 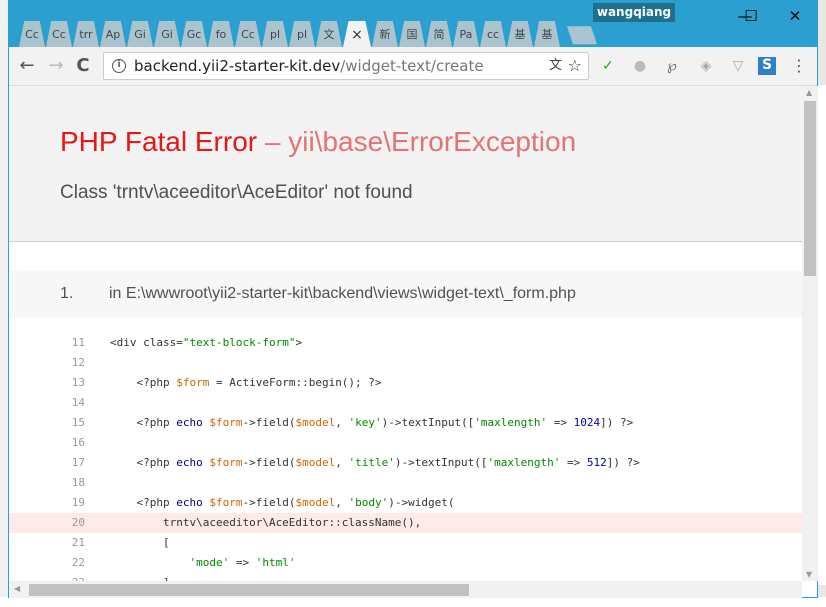 What do you see at coordinates (342, 422) in the screenshot?
I see `code-token: ,` at bounding box center [342, 422].